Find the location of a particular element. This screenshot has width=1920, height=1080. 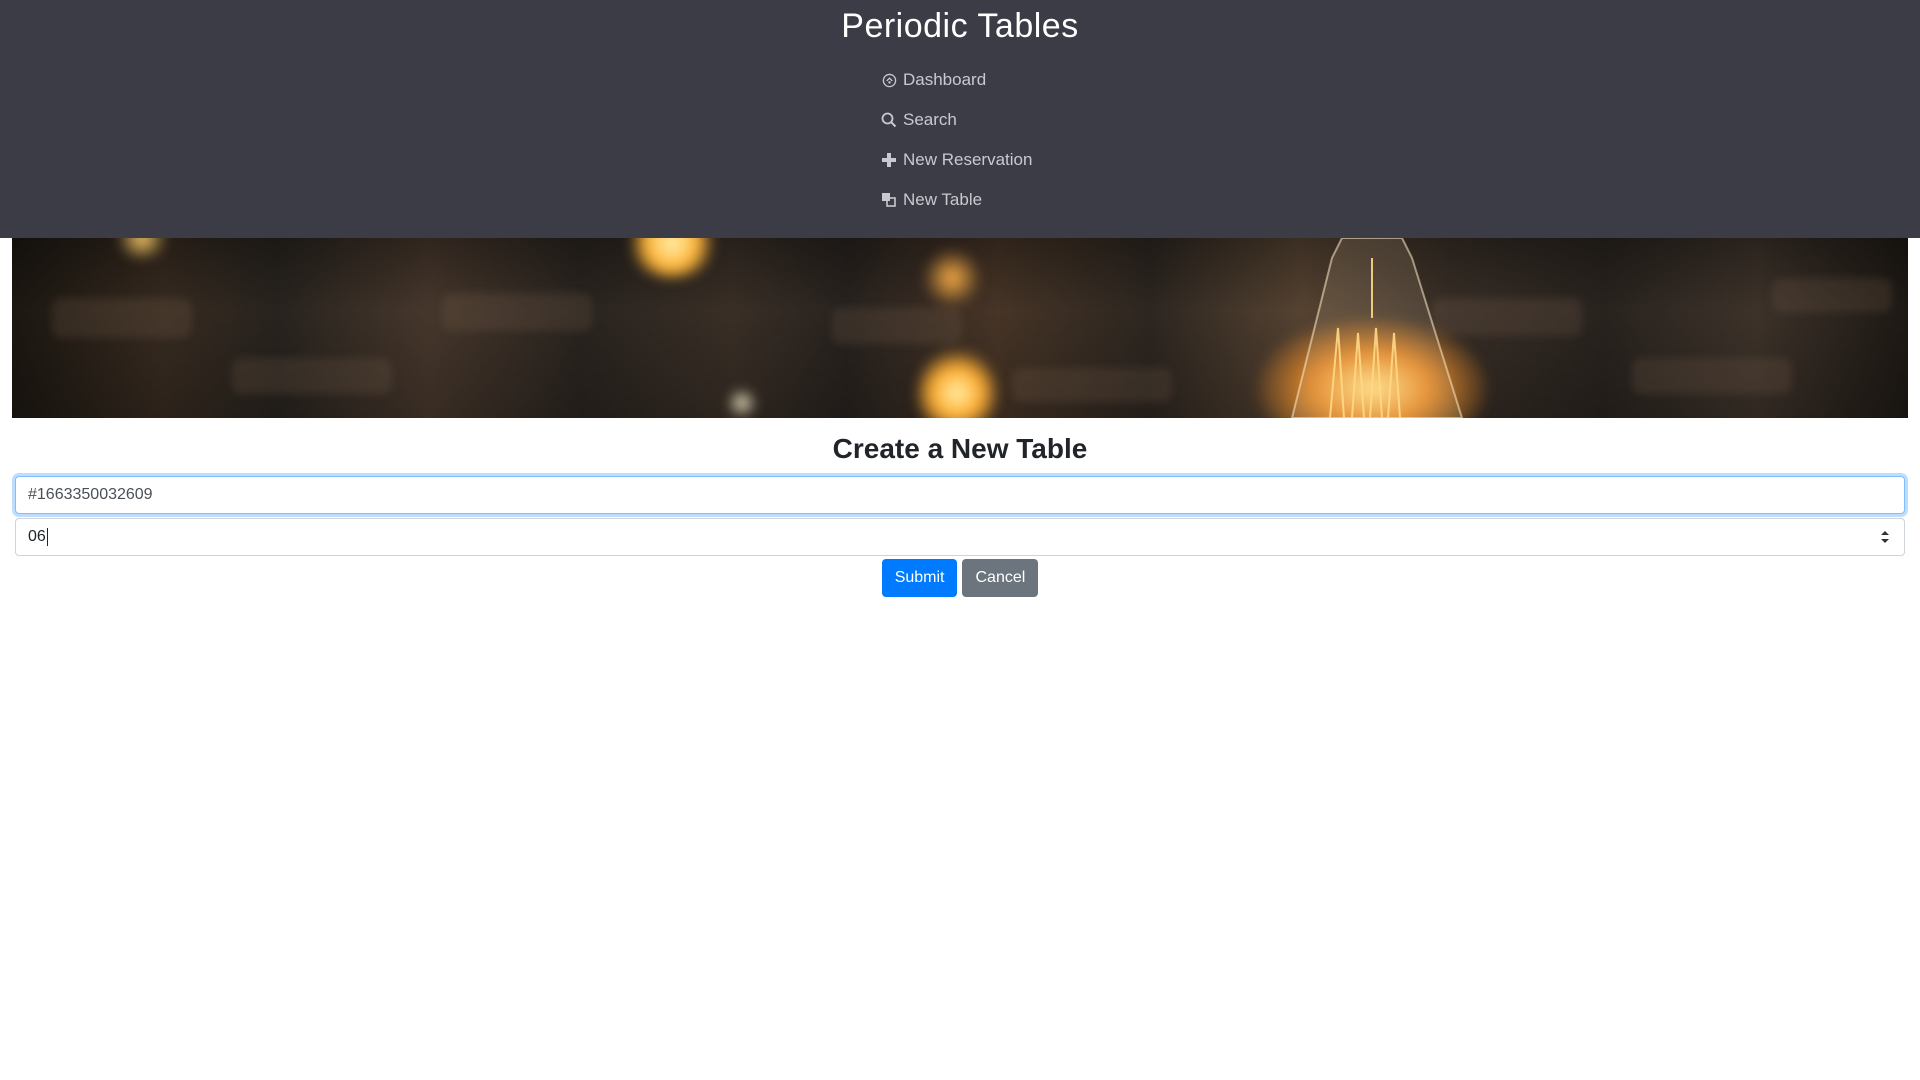

number-stepper-icon is located at coordinates (1885, 537).